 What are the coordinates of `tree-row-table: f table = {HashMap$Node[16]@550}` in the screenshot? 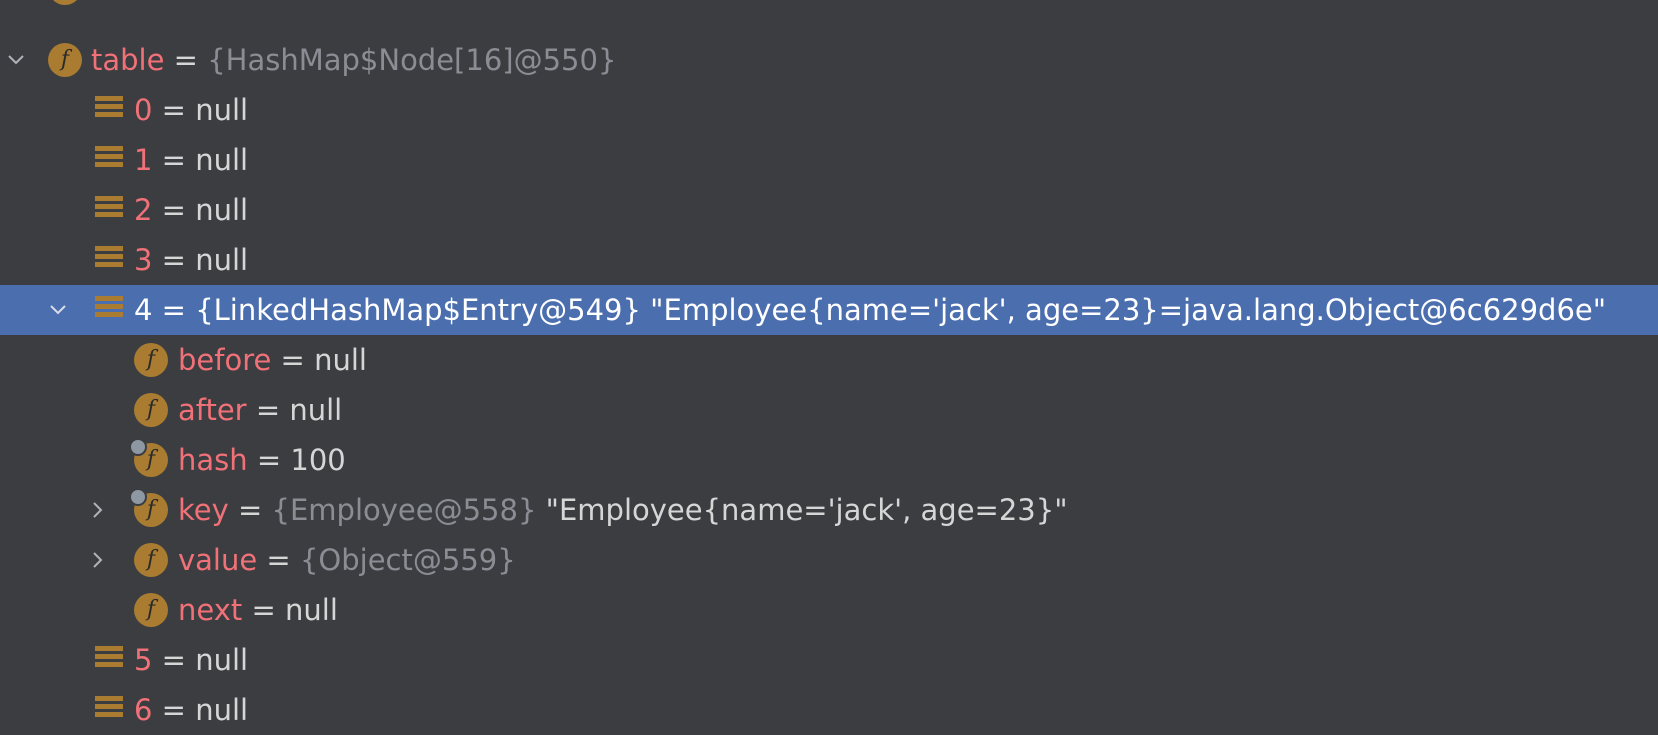 It's located at (829, 60).